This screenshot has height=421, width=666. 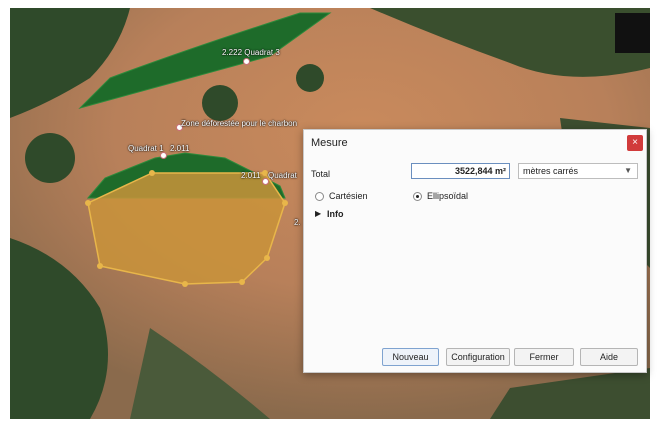 What do you see at coordinates (239, 123) in the screenshot?
I see `zone-label: Zone déforestée pour le charbon` at bounding box center [239, 123].